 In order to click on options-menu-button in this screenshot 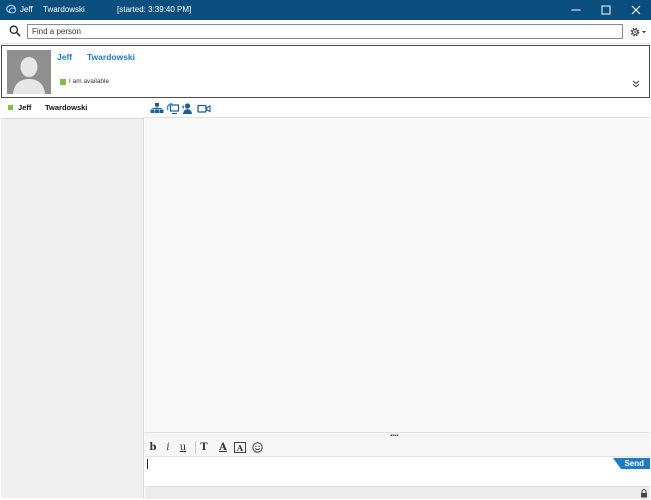, I will do `click(639, 32)`.